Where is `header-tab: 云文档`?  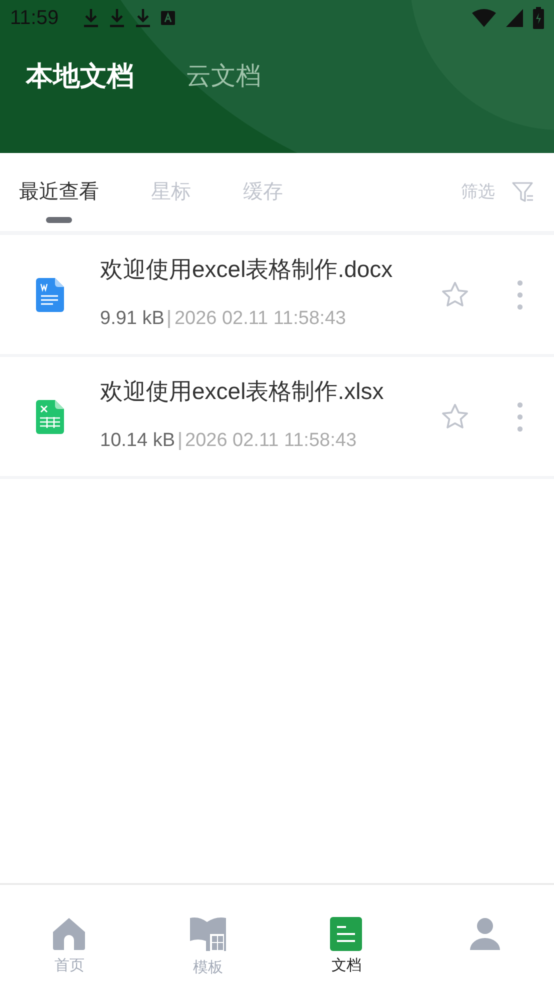 header-tab: 云文档 is located at coordinates (223, 76).